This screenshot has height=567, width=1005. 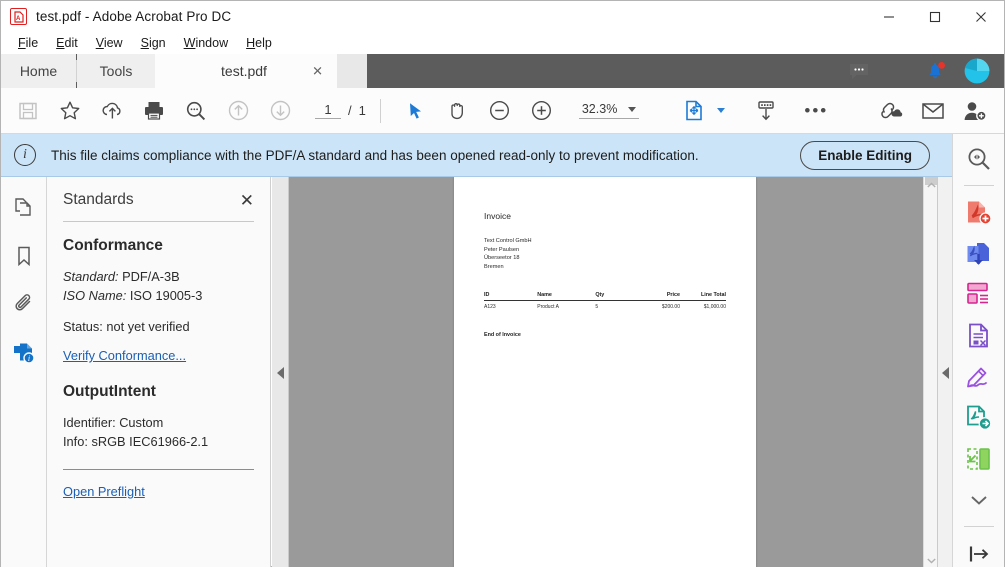 I want to click on toolbar-right-group, so click(x=937, y=111).